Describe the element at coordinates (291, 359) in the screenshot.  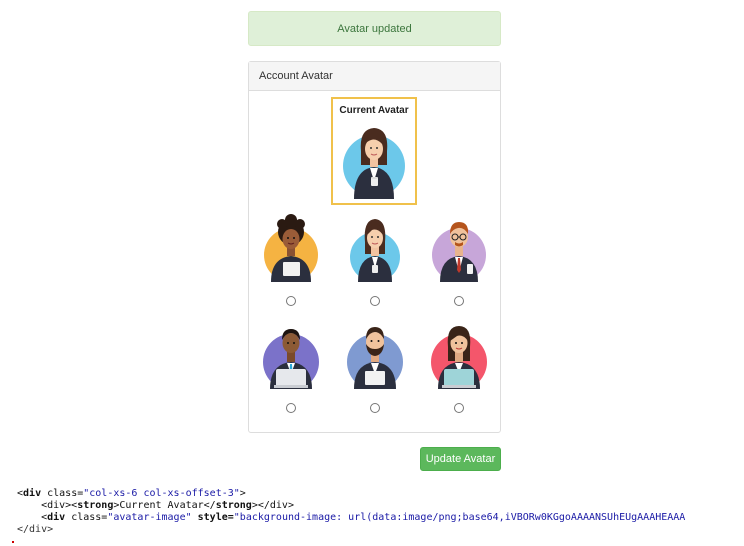
I see `avatar-man-laptop-image` at that location.